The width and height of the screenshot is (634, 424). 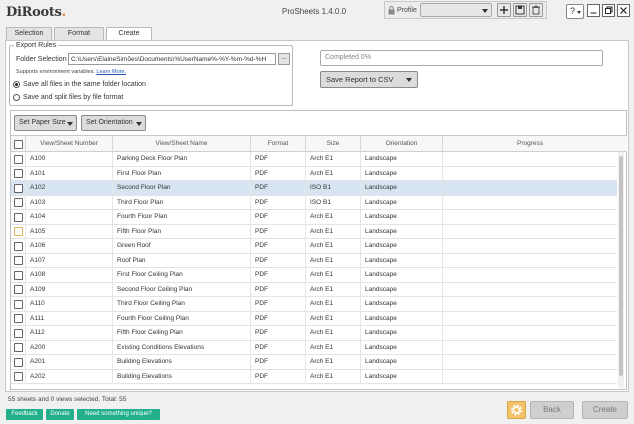 I want to click on restore-button, so click(x=608, y=10).